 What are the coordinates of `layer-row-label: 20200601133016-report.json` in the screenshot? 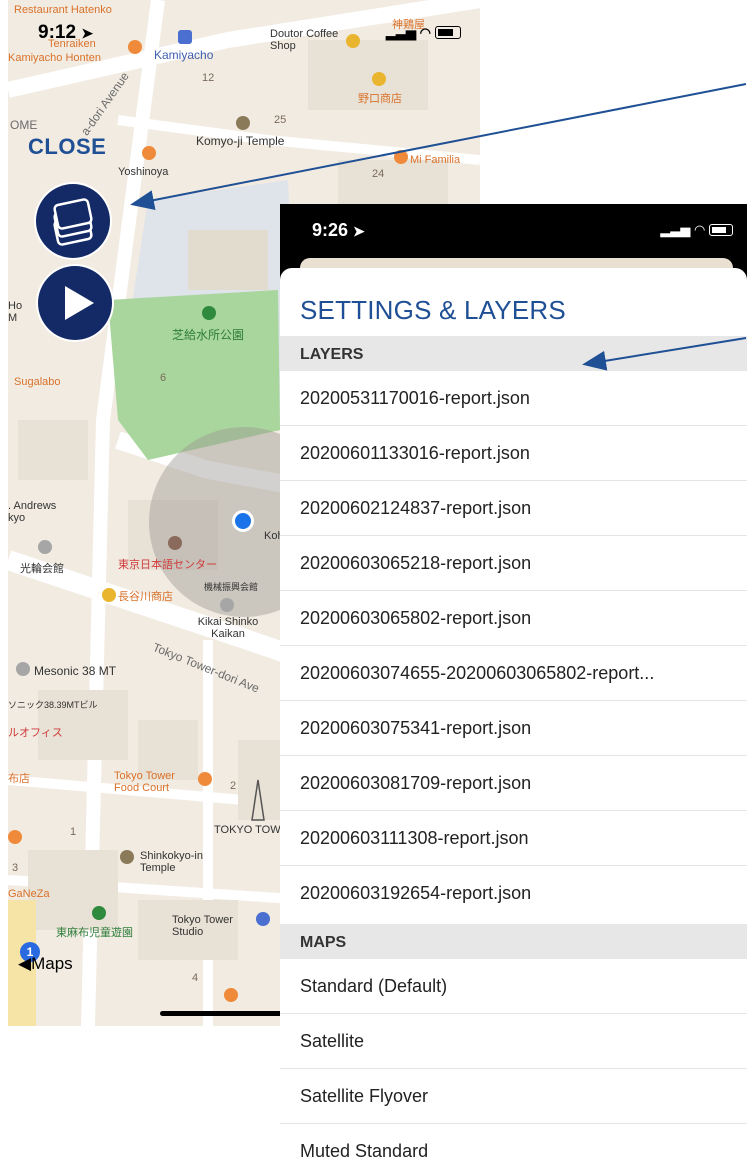 It's located at (415, 453).